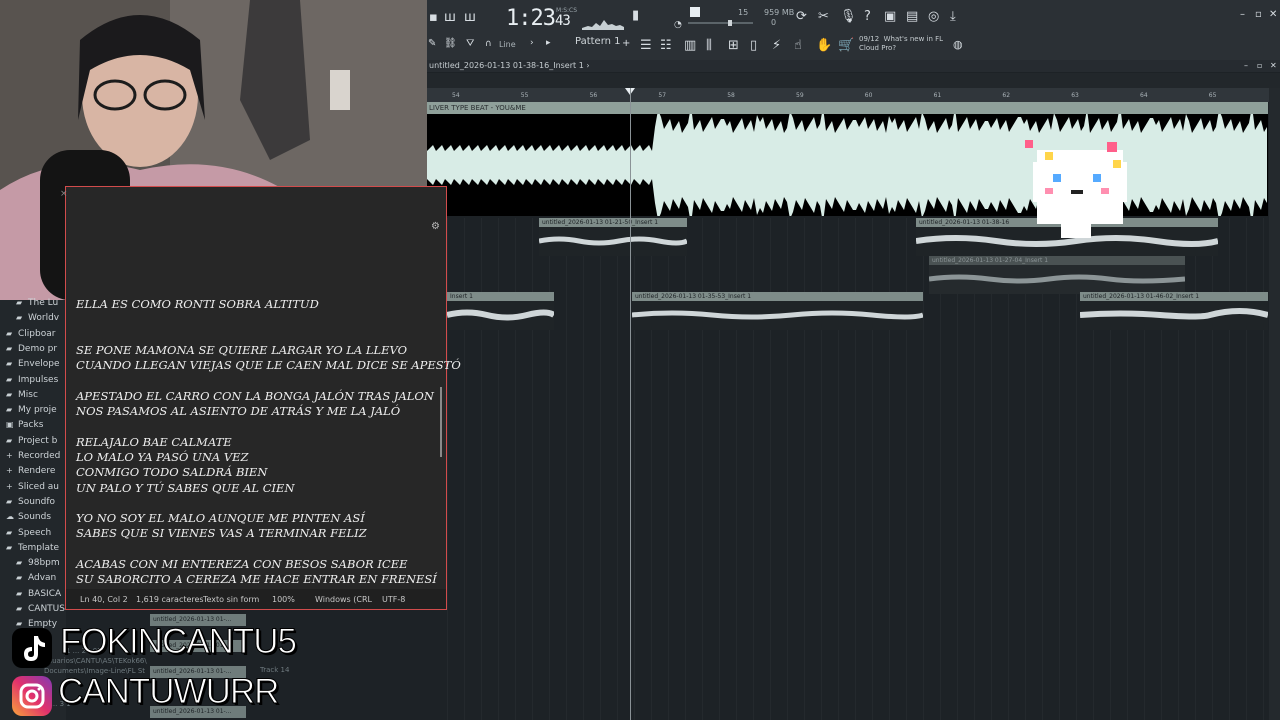  I want to click on settings-gear-icon: ⚙, so click(435, 226).